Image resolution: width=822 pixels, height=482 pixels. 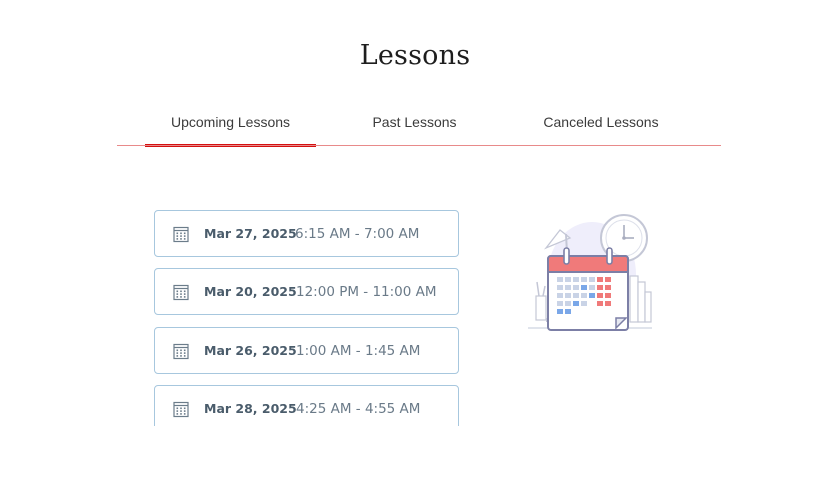 I want to click on pencil-cup-icon, so click(x=541, y=301).